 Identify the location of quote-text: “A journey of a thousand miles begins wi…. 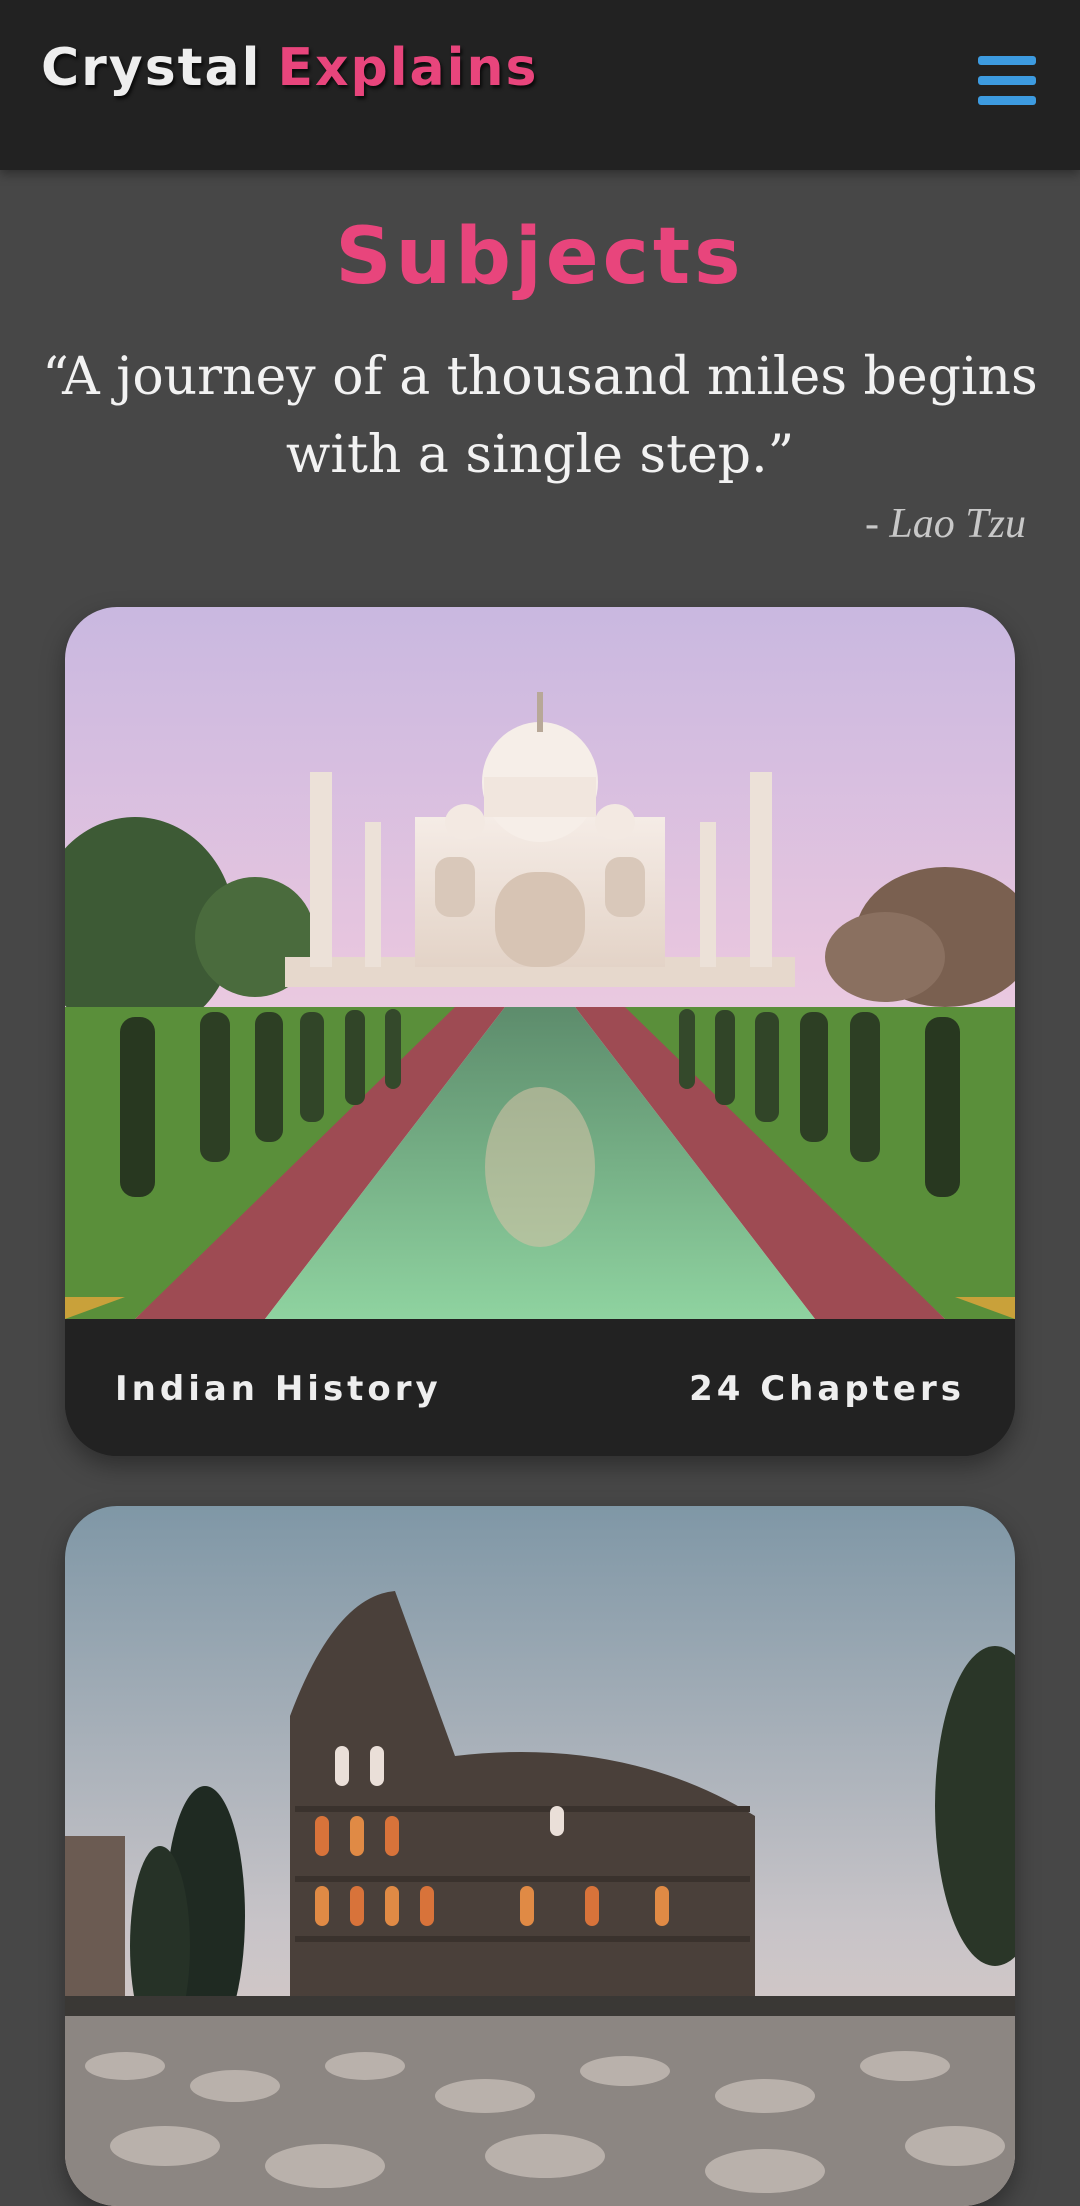
(540, 416).